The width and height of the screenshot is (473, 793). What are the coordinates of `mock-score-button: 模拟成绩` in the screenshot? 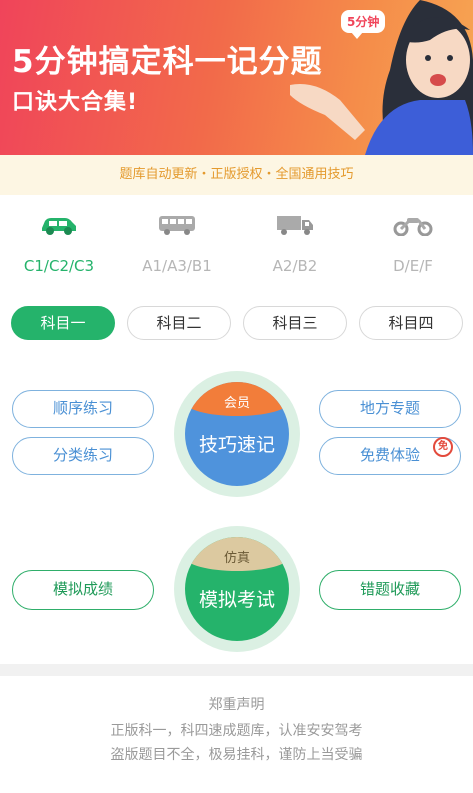 It's located at (83, 590).